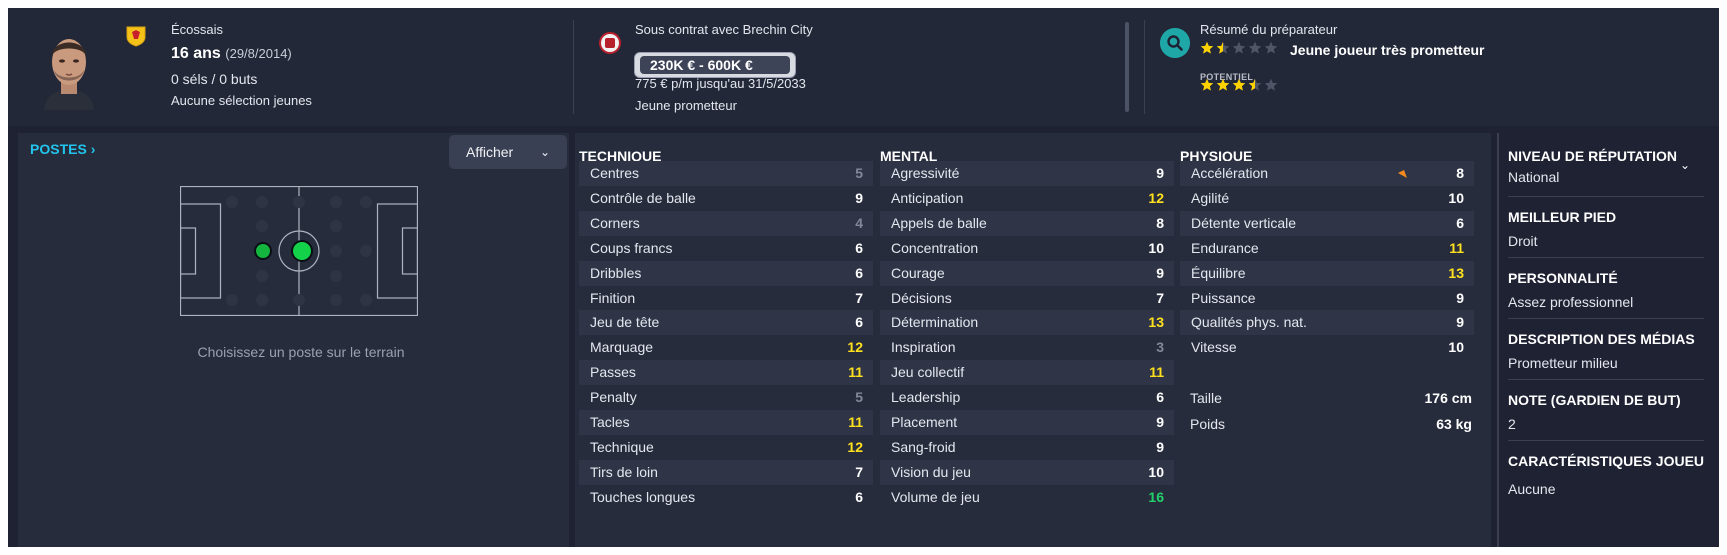 This screenshot has width=1727, height=555. I want to click on attribute-name: Touches longues, so click(643, 496).